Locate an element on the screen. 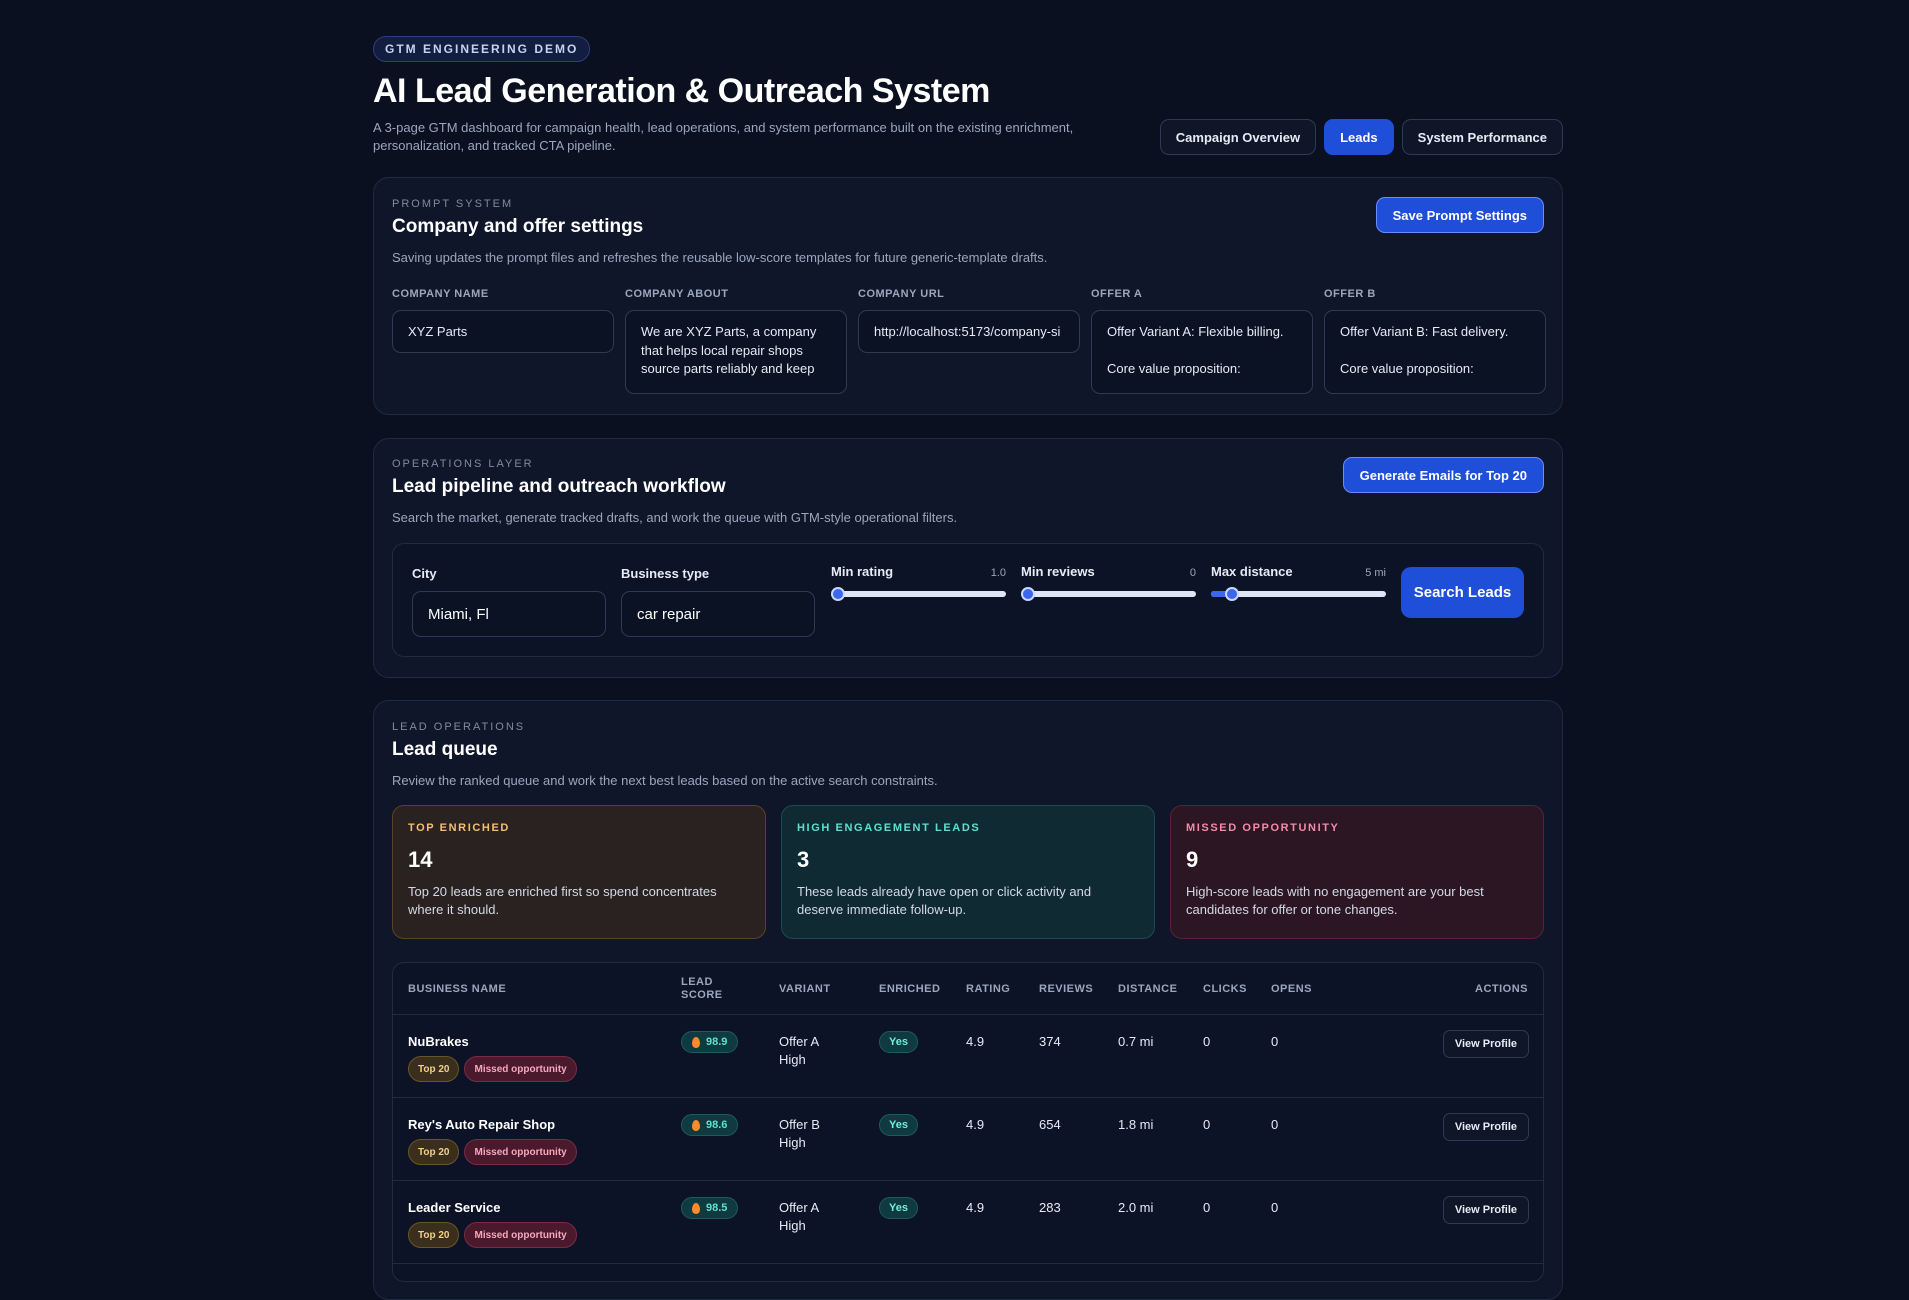 The image size is (1909, 1300). lead-score-value: 98.5 is located at coordinates (717, 1208).